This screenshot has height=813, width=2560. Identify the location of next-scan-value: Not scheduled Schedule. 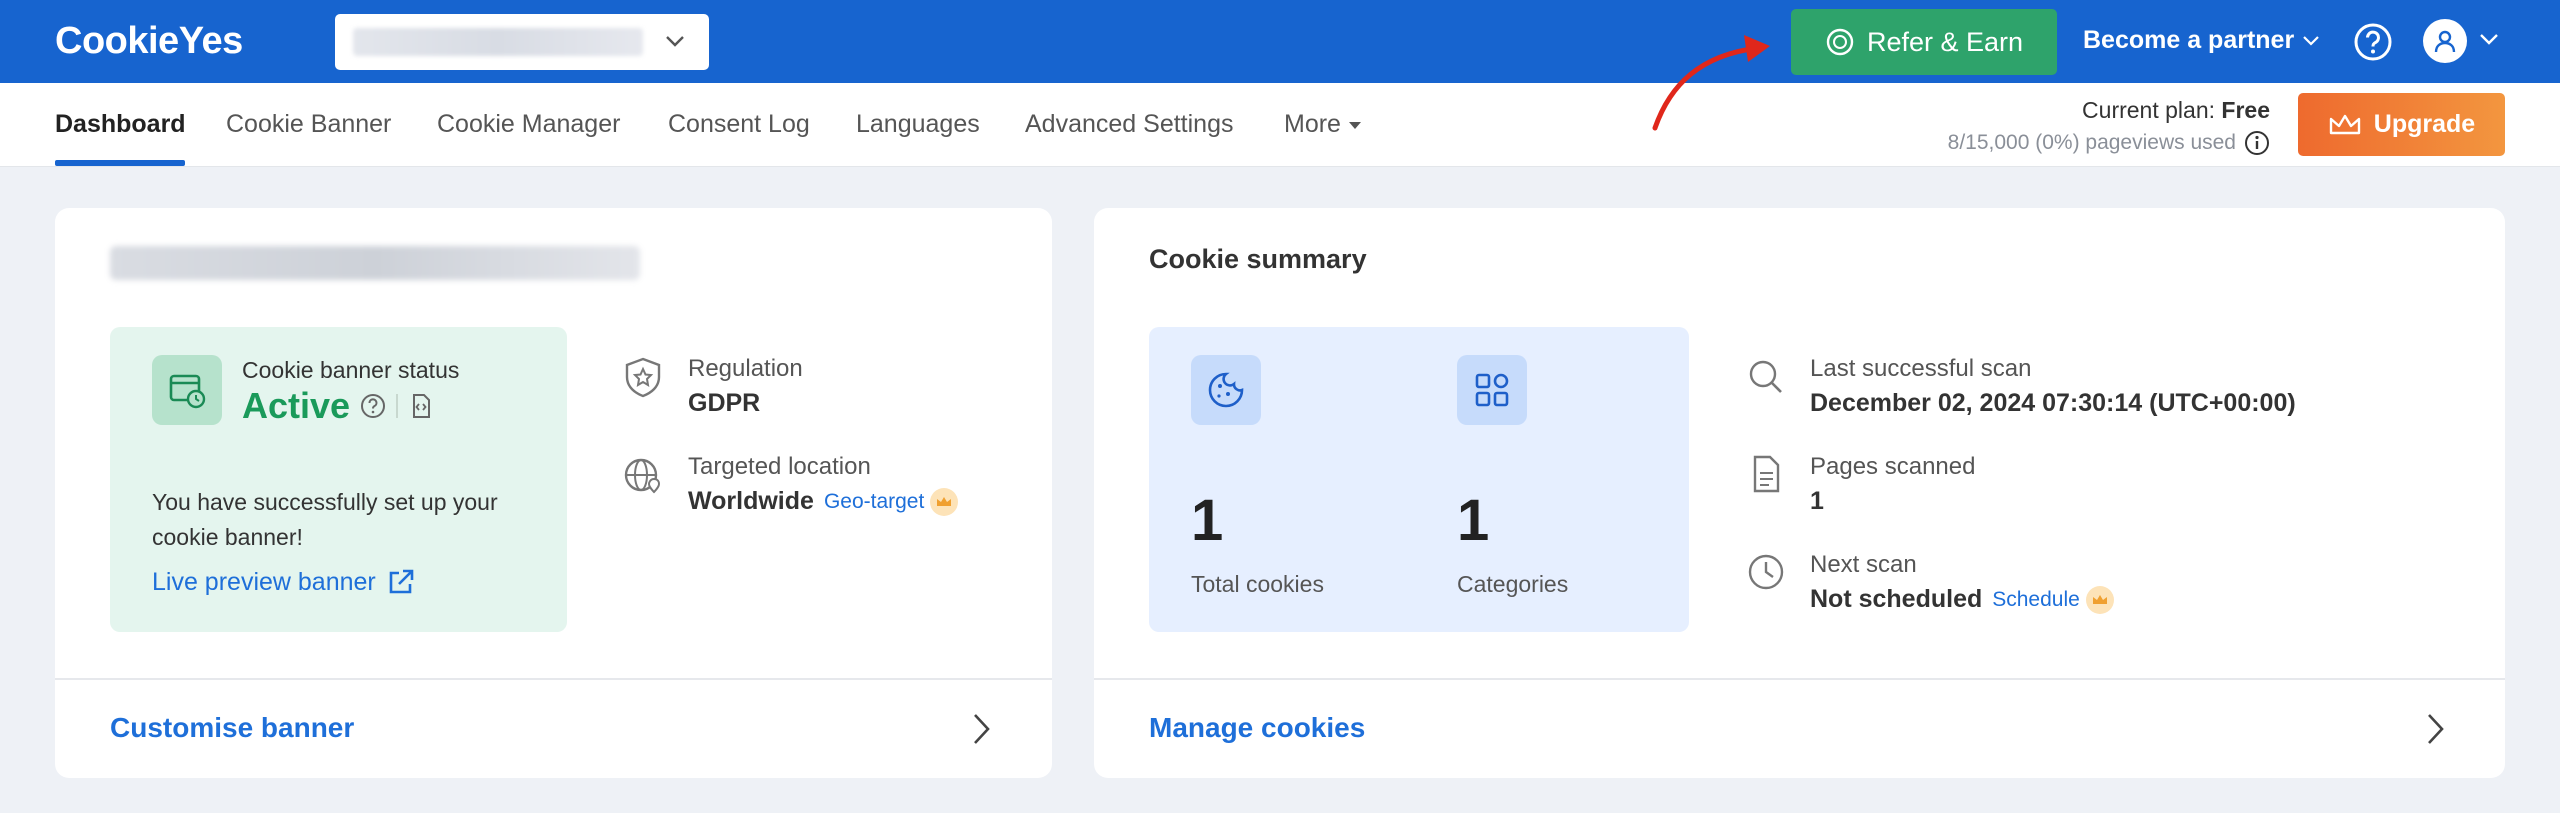
(1962, 599).